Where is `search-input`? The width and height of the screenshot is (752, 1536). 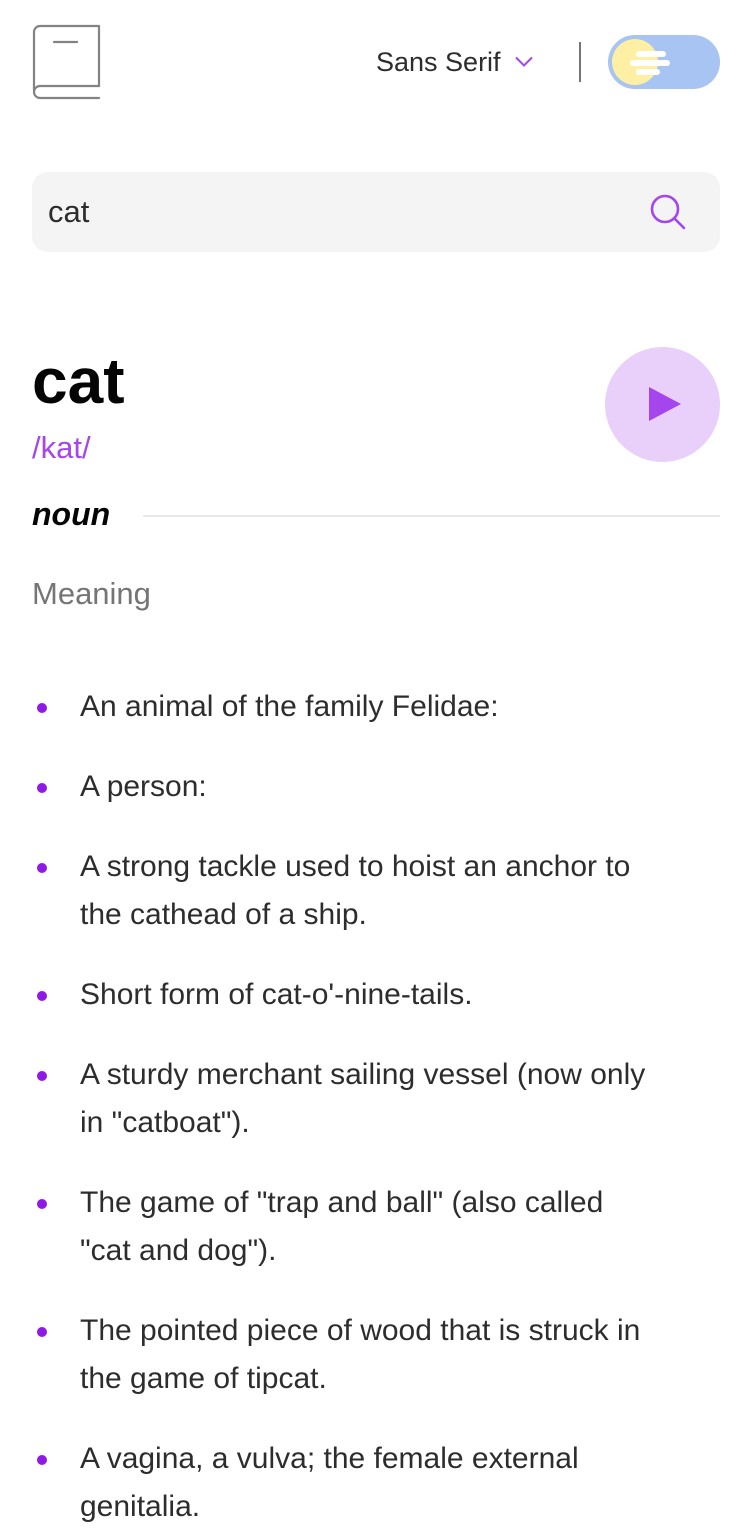
search-input is located at coordinates (338, 212).